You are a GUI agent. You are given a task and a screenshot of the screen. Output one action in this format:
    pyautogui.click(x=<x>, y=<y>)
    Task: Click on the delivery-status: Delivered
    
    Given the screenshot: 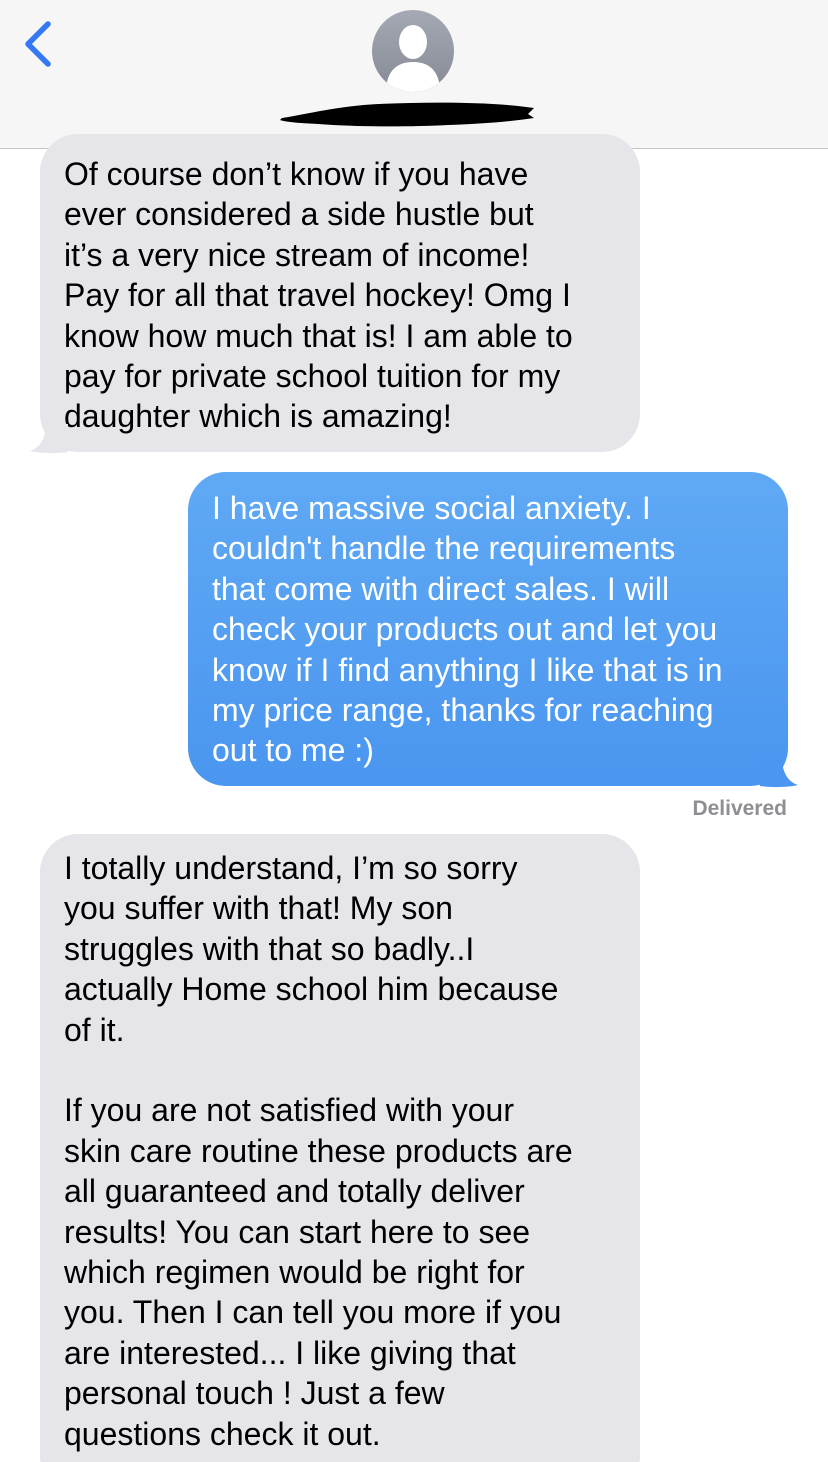 What is the action you would take?
    pyautogui.click(x=739, y=808)
    